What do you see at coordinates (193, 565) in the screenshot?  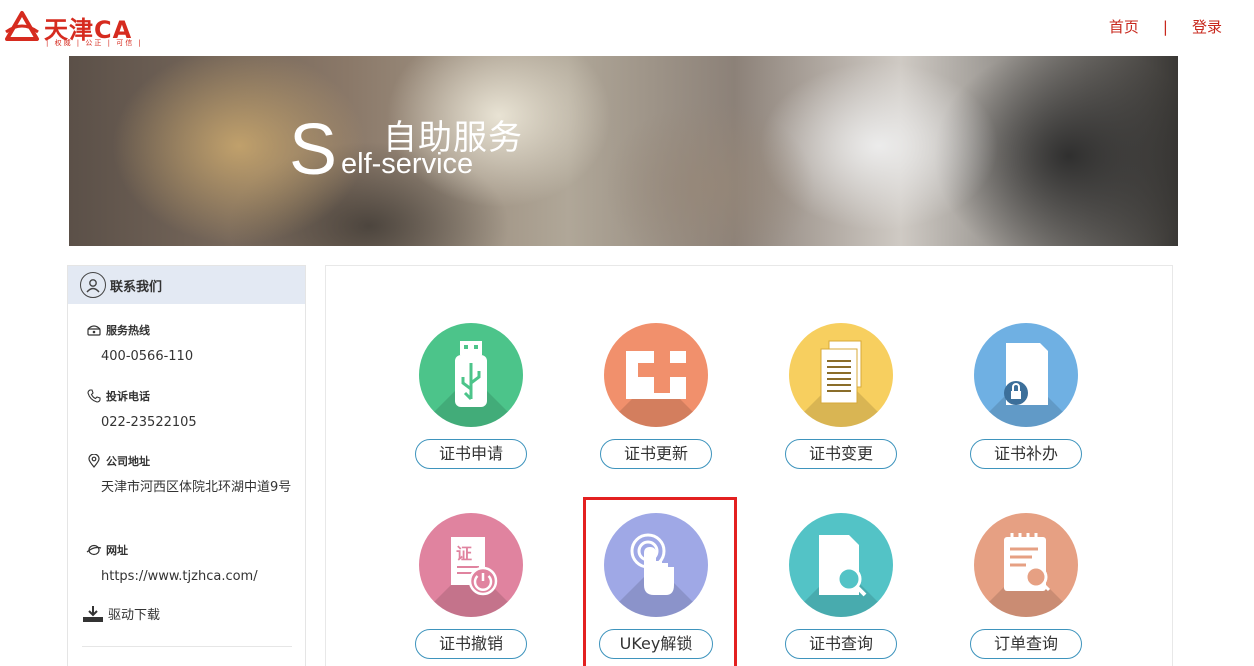 I see `website-info: 网址 https://www.tjzhca.com/` at bounding box center [193, 565].